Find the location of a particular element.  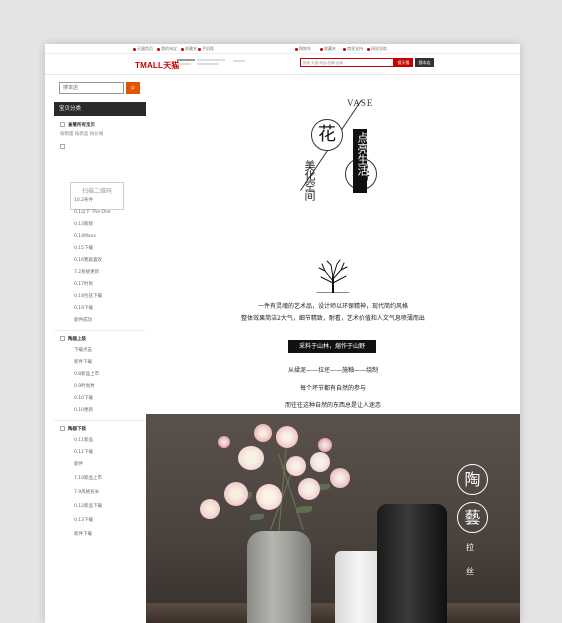

category-item: 0.12新品下载 is located at coordinates (88, 506).